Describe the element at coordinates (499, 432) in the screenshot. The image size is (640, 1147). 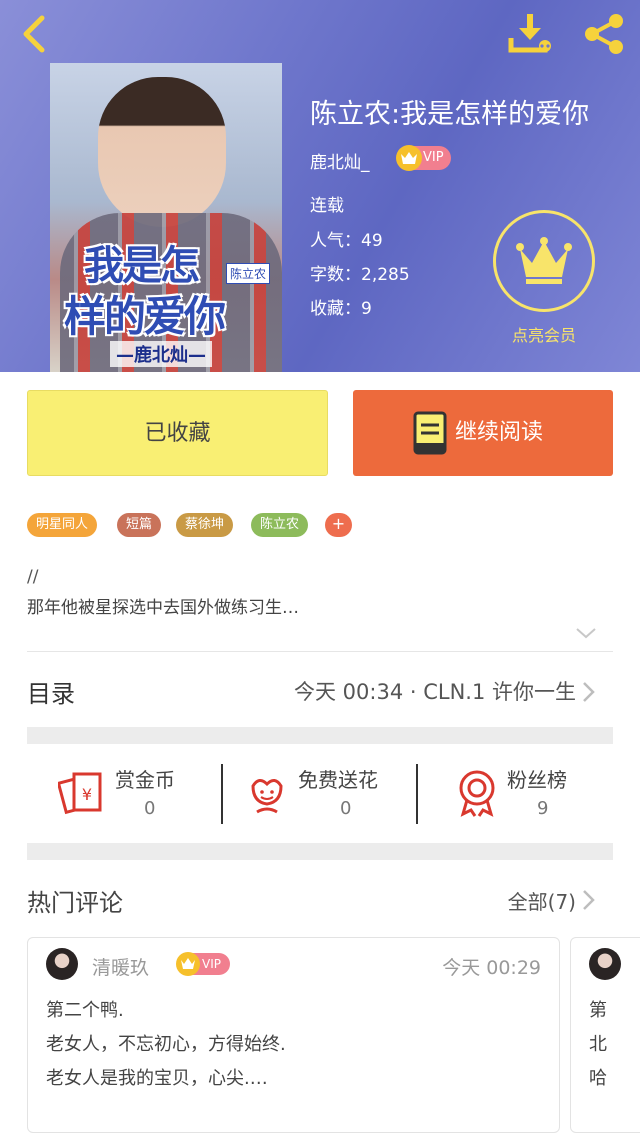
I see `continue-reading-label: 继续阅读` at that location.